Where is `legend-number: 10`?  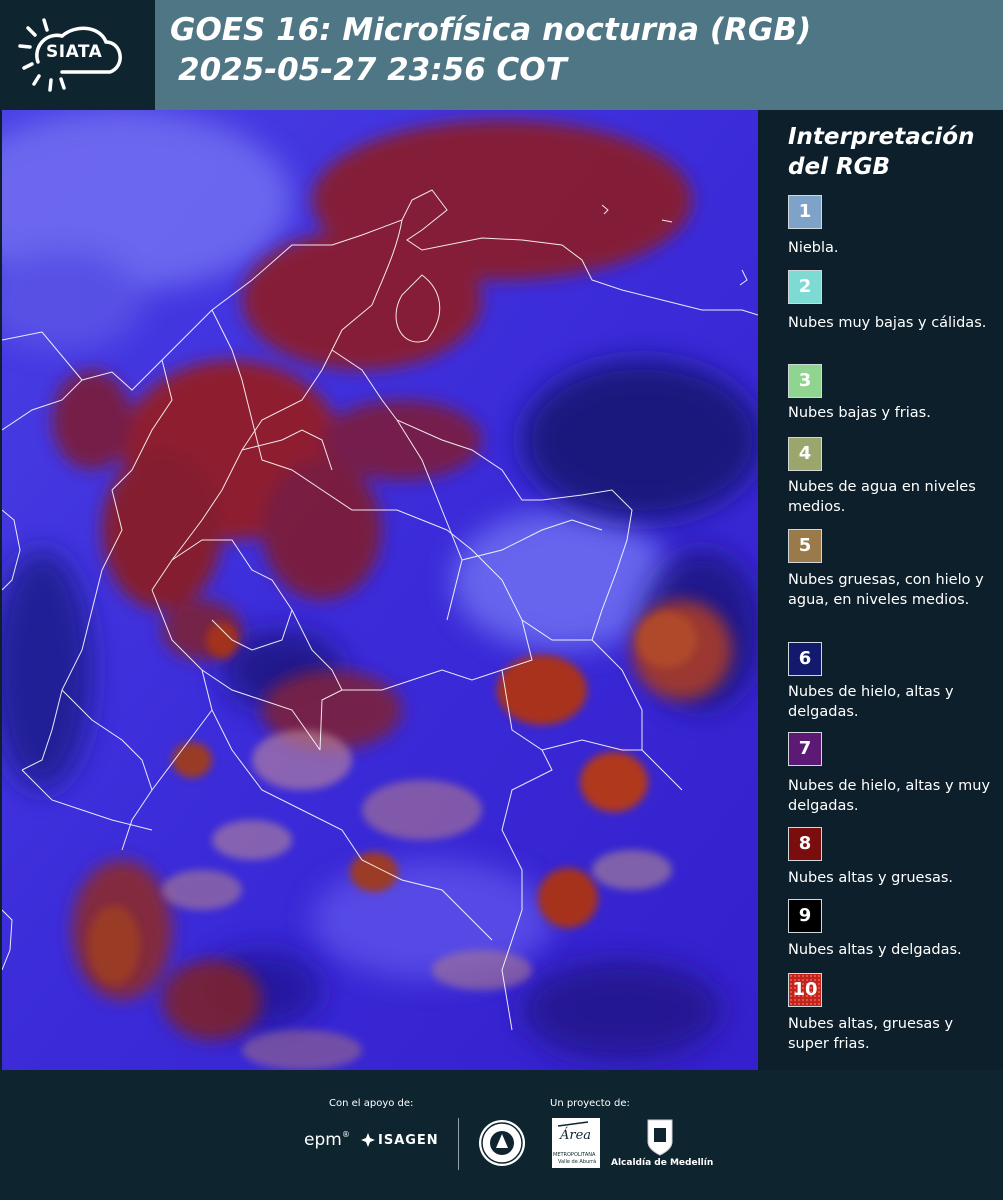 legend-number: 10 is located at coordinates (805, 989).